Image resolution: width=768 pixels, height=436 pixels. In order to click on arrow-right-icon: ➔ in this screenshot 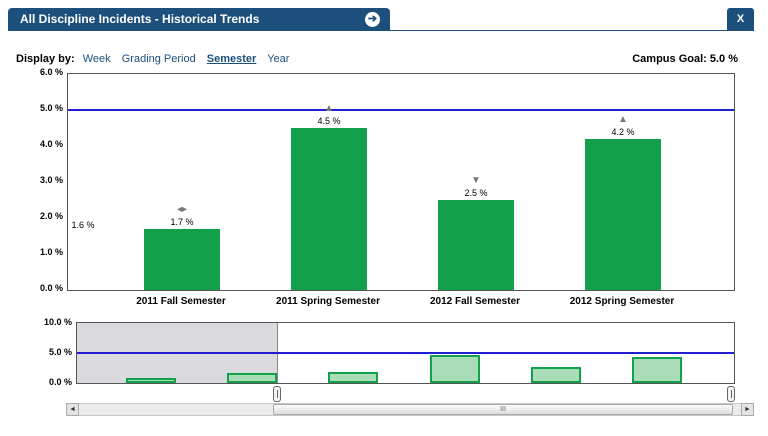, I will do `click(372, 19)`.